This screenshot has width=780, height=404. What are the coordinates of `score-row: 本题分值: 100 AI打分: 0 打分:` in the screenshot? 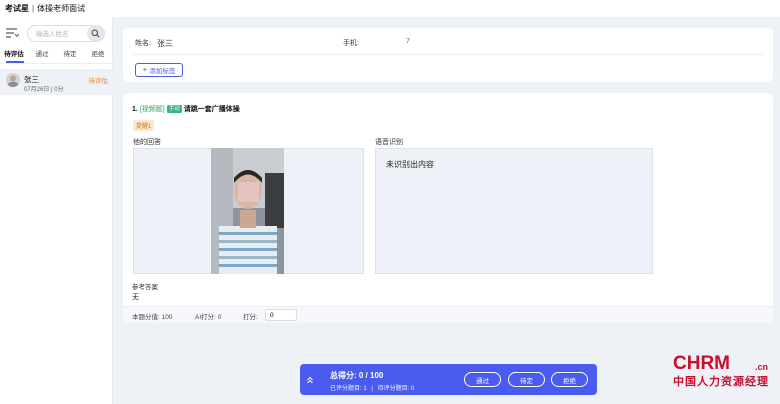 It's located at (448, 314).